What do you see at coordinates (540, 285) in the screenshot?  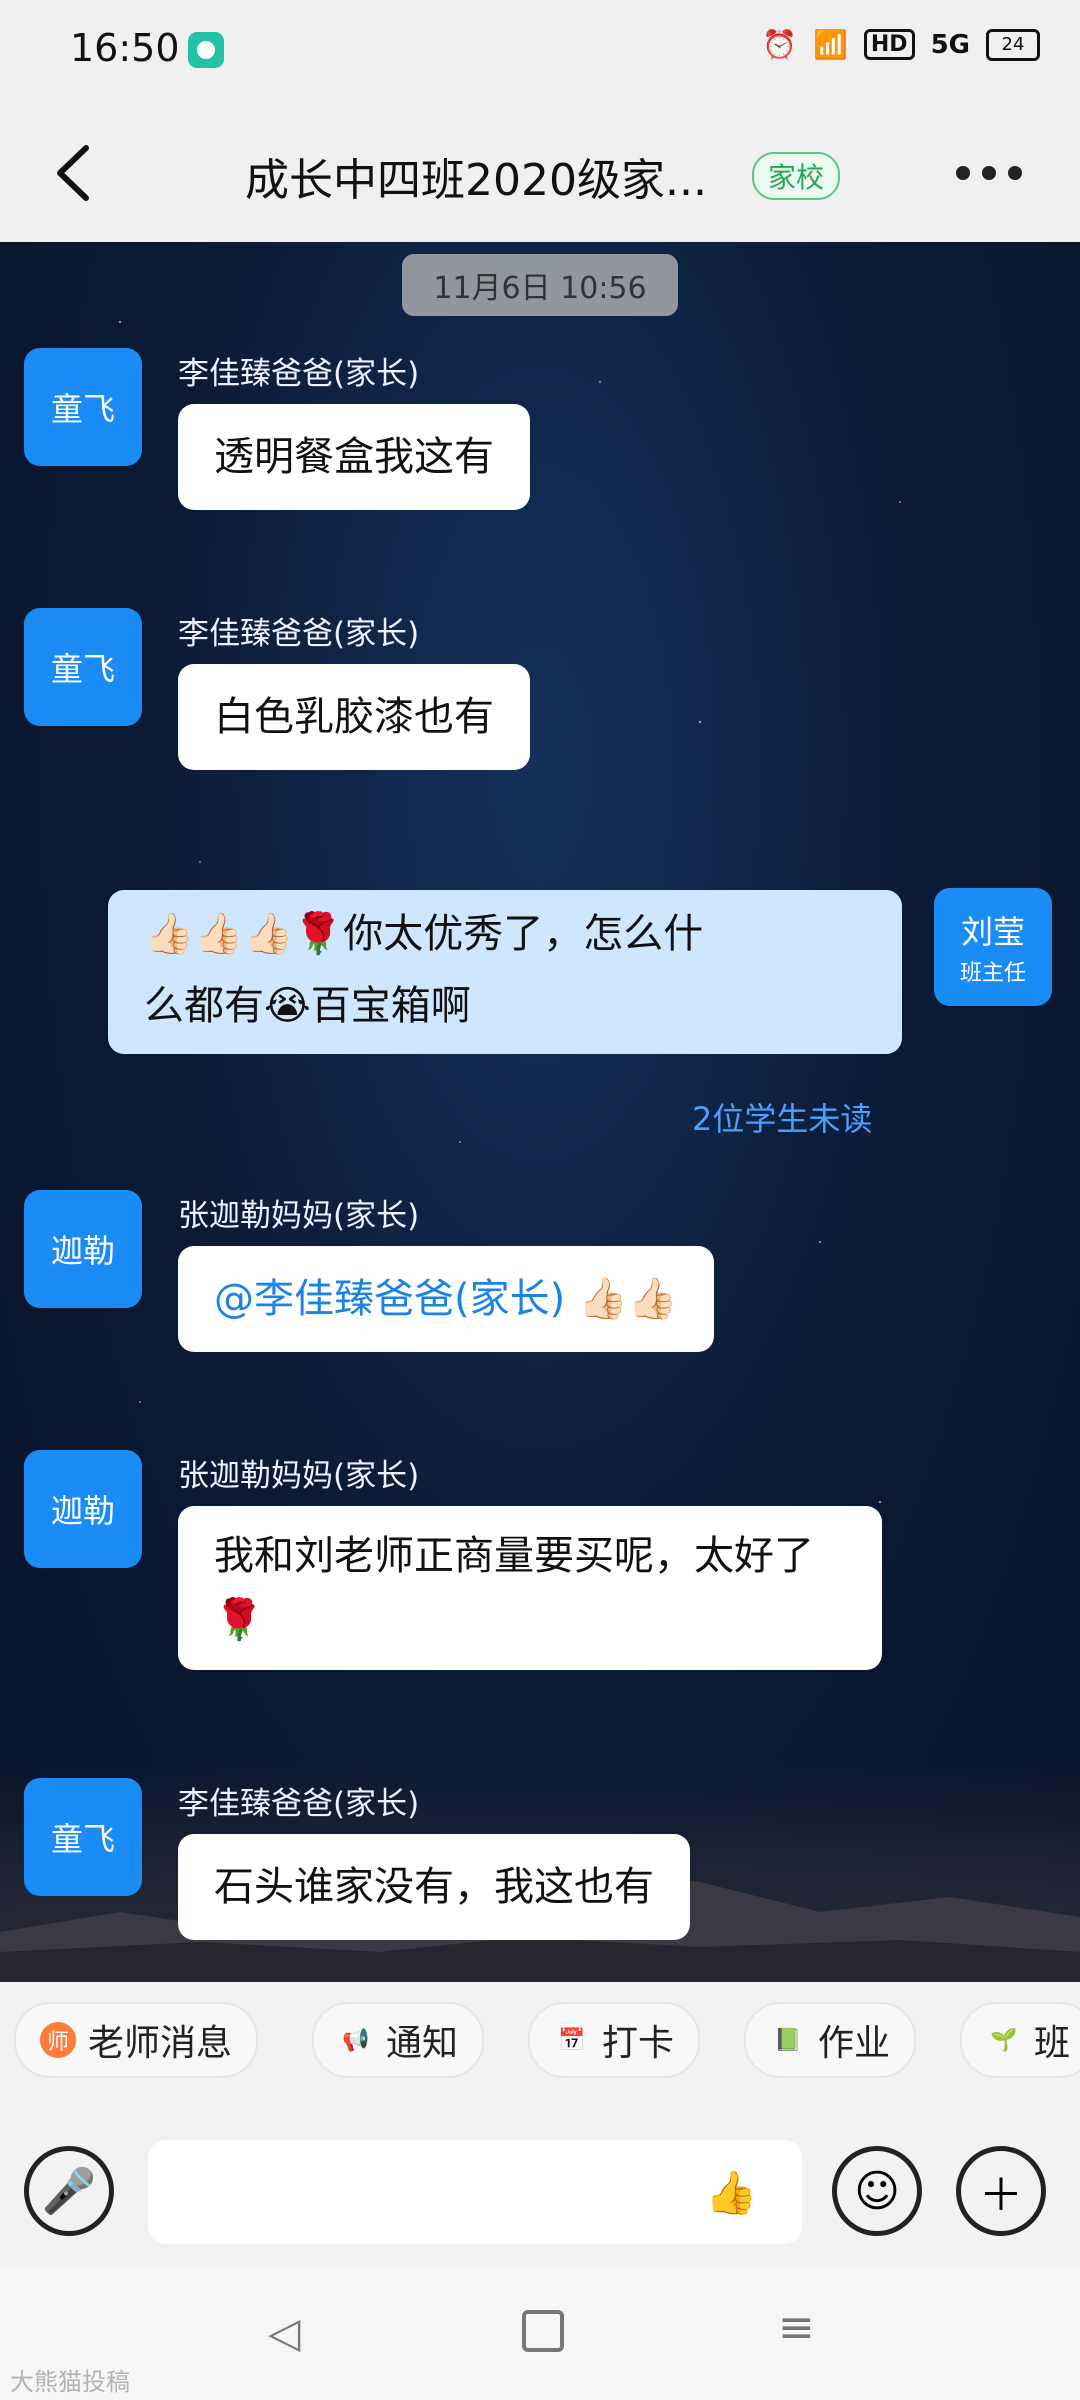 I see `timestamp: 11月6日 10:56` at bounding box center [540, 285].